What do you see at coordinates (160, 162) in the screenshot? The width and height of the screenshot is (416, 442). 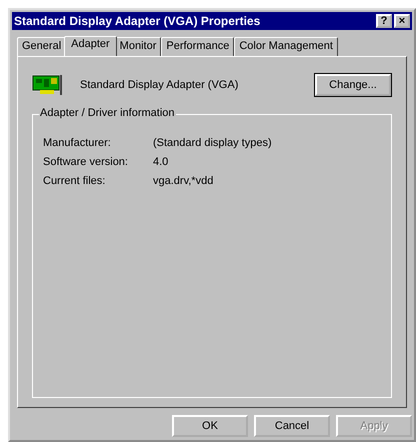 I see `field-value: 4.0` at bounding box center [160, 162].